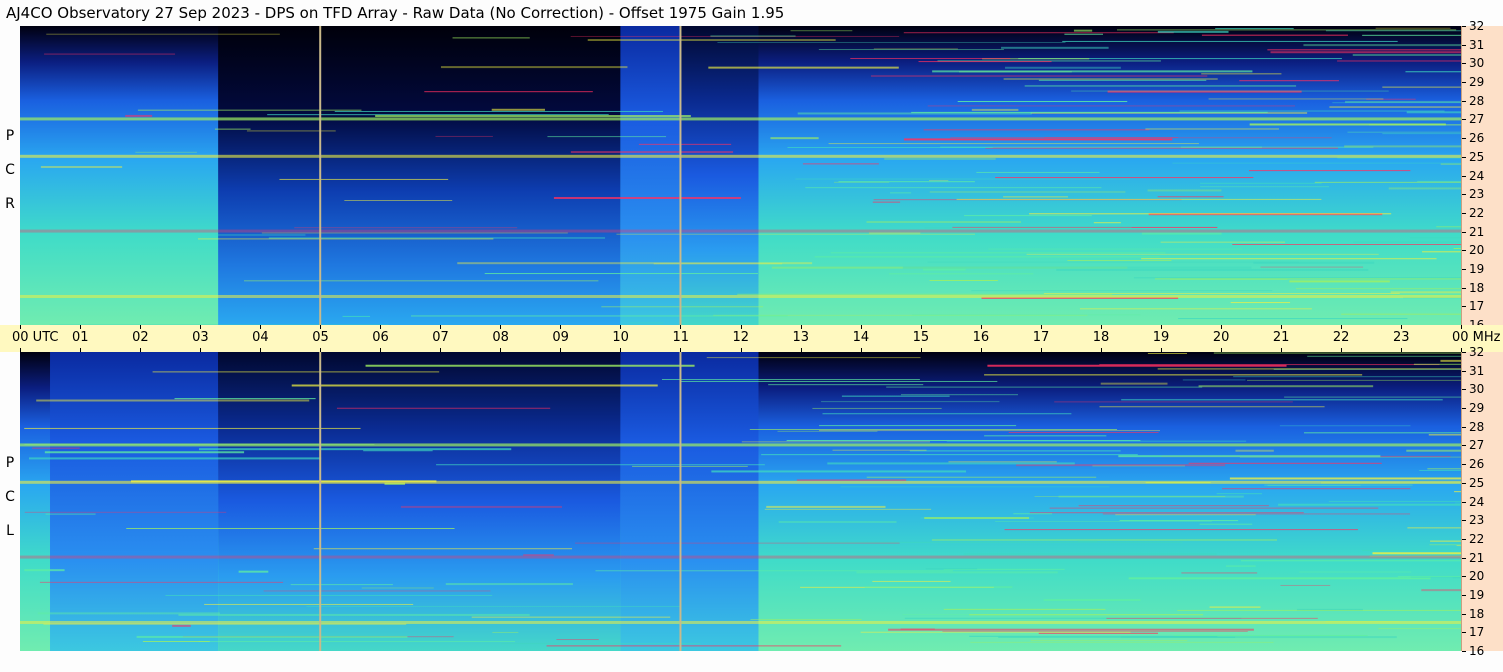  I want to click on utc-tick-label: 14, so click(861, 337).